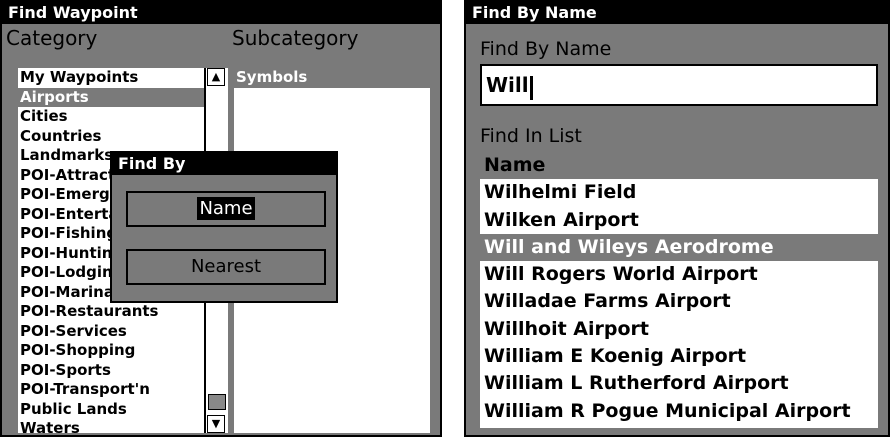 Image resolution: width=890 pixels, height=437 pixels. What do you see at coordinates (679, 85) in the screenshot?
I see `name-search-input: Will` at bounding box center [679, 85].